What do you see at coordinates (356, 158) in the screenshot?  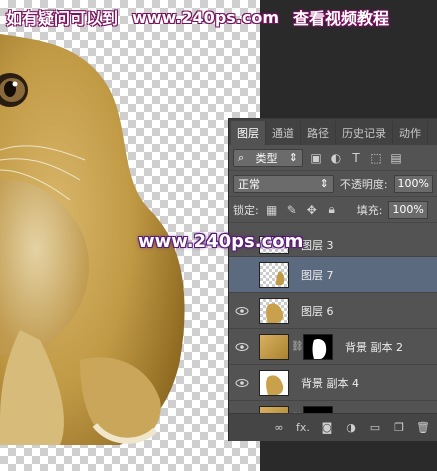 I see `type-filter-icon: T` at bounding box center [356, 158].